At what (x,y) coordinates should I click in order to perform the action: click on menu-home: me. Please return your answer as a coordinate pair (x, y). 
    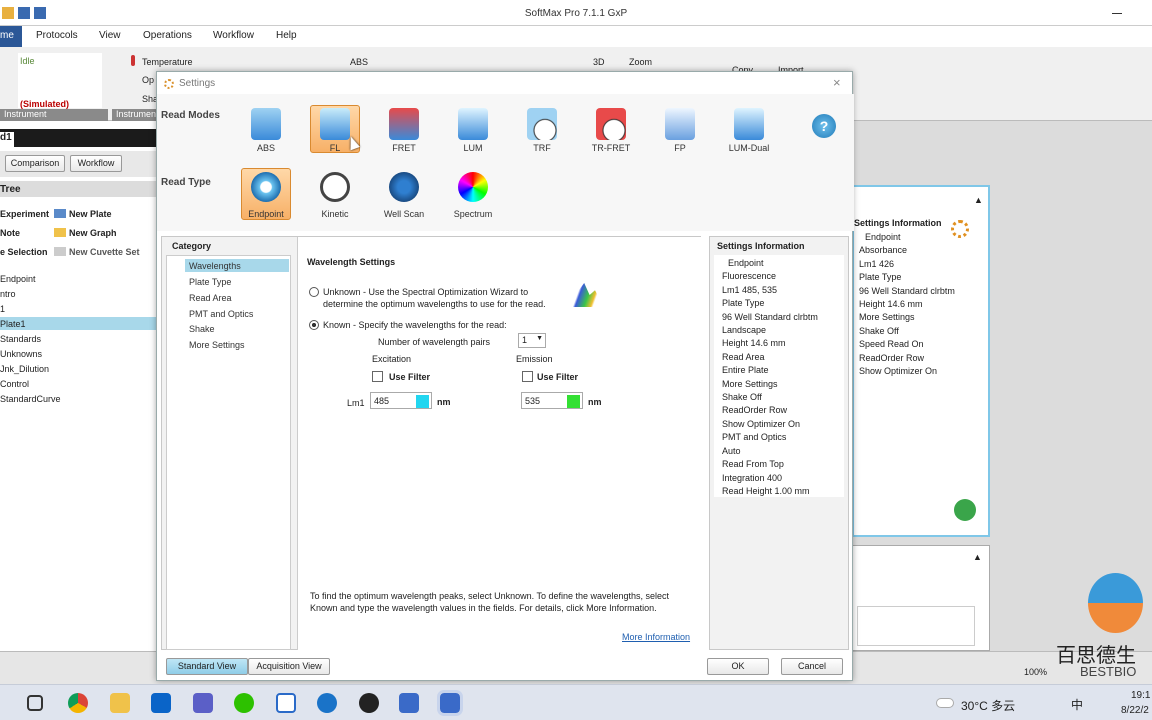
    Looking at the image, I should click on (11, 36).